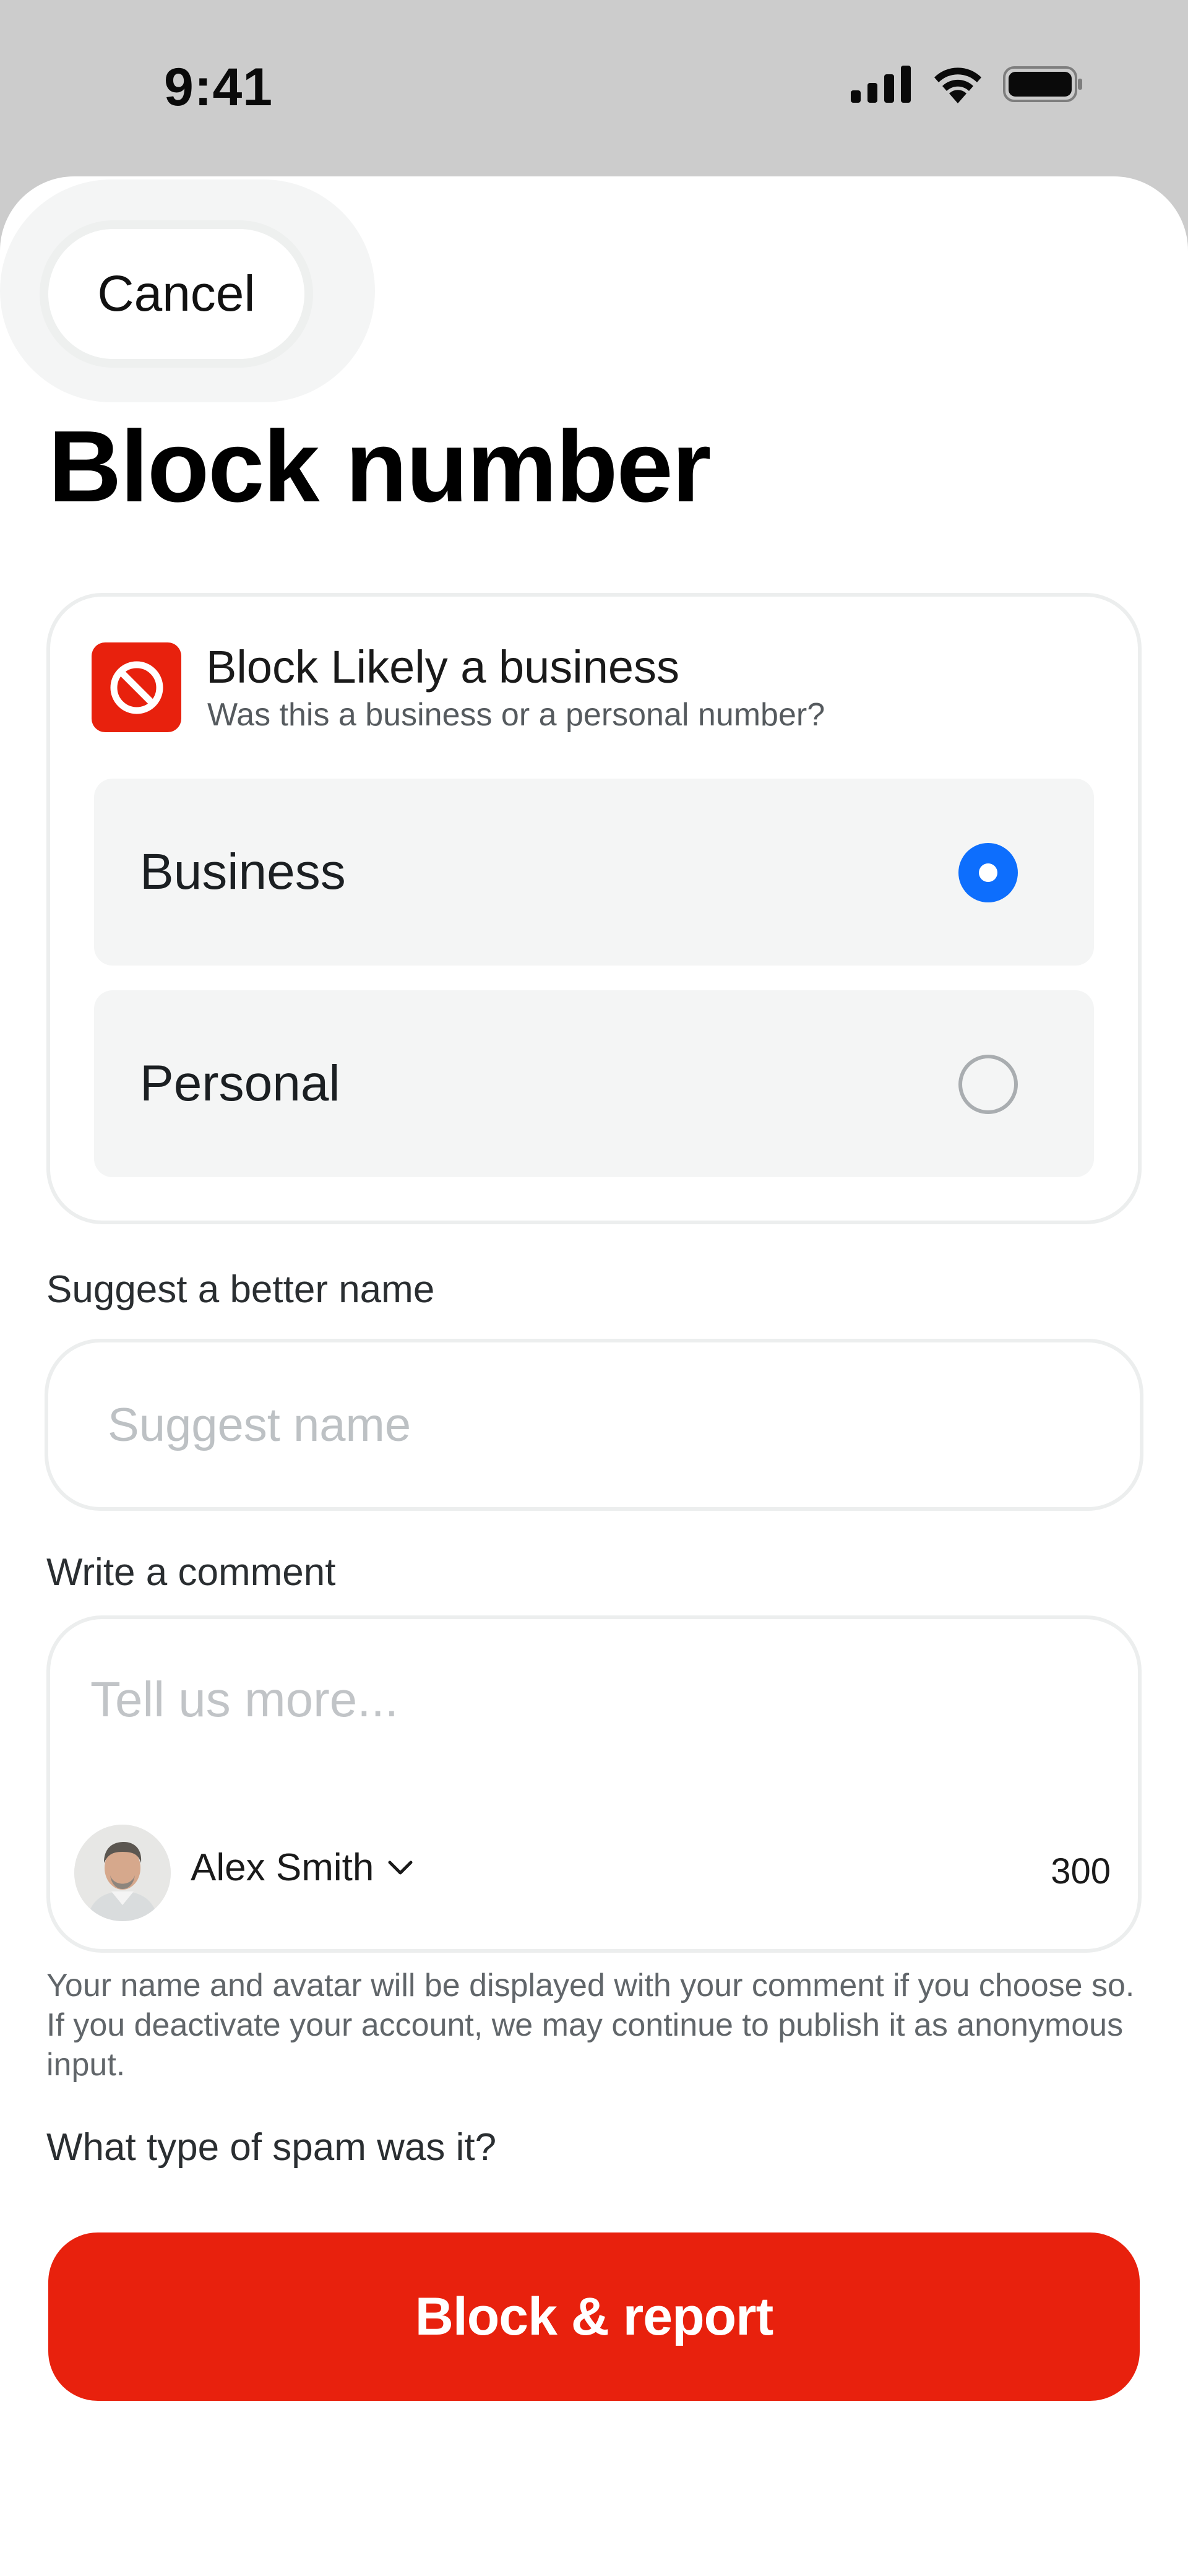  What do you see at coordinates (881, 84) in the screenshot?
I see `cellular-signal-icon` at bounding box center [881, 84].